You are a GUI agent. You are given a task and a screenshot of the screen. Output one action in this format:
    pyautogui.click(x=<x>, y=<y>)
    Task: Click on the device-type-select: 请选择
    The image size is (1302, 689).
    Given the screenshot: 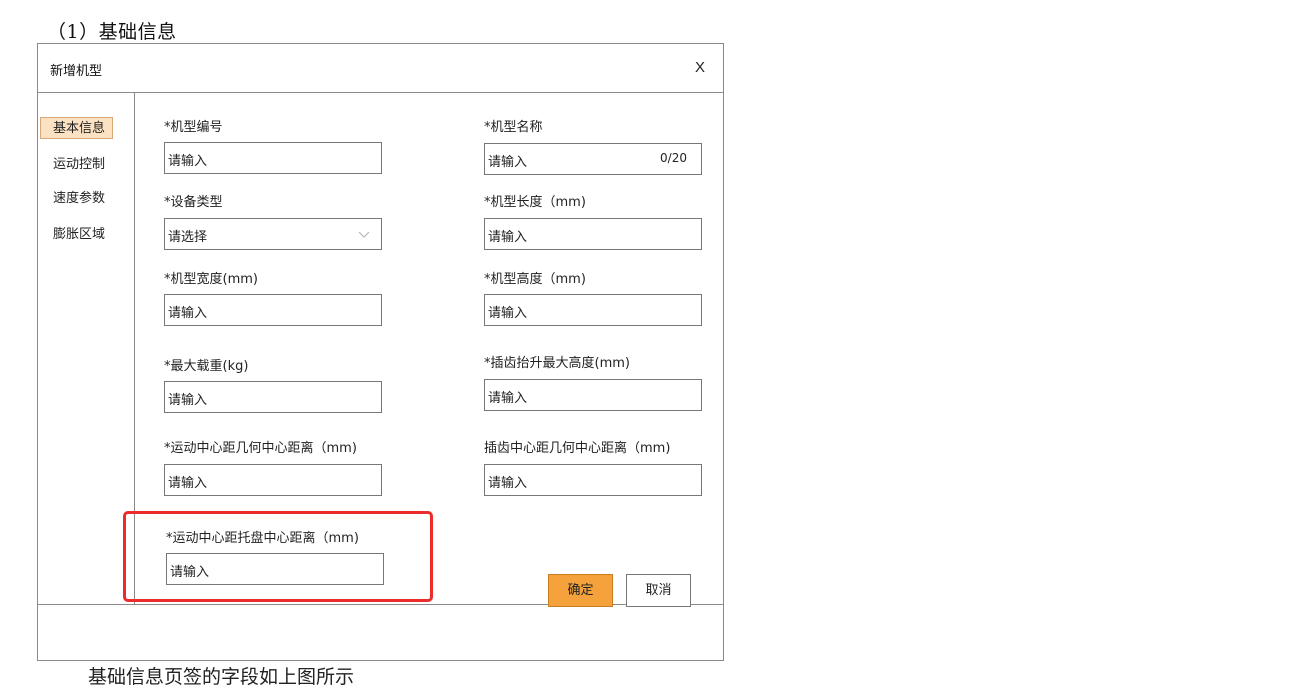 What is the action you would take?
    pyautogui.click(x=273, y=234)
    